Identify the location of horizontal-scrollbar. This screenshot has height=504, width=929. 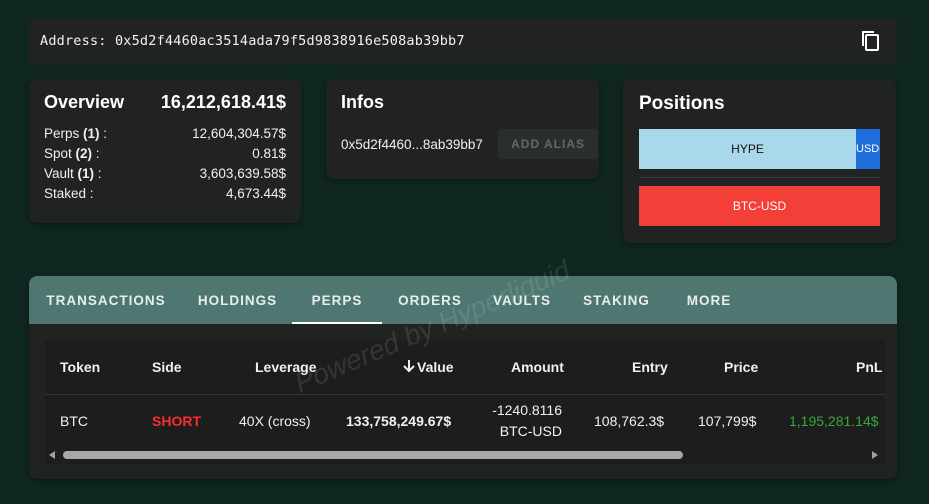
(465, 455).